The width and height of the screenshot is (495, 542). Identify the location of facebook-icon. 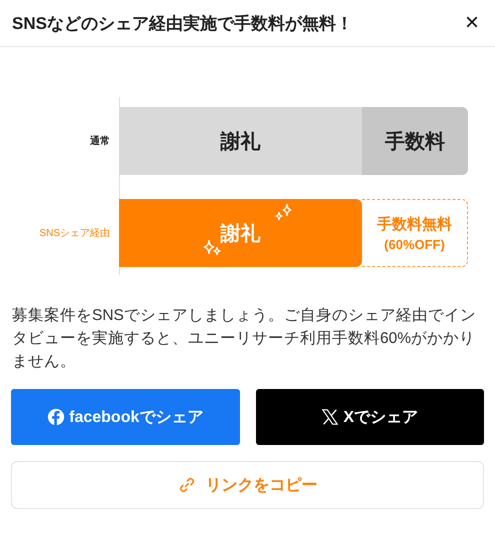
(56, 417).